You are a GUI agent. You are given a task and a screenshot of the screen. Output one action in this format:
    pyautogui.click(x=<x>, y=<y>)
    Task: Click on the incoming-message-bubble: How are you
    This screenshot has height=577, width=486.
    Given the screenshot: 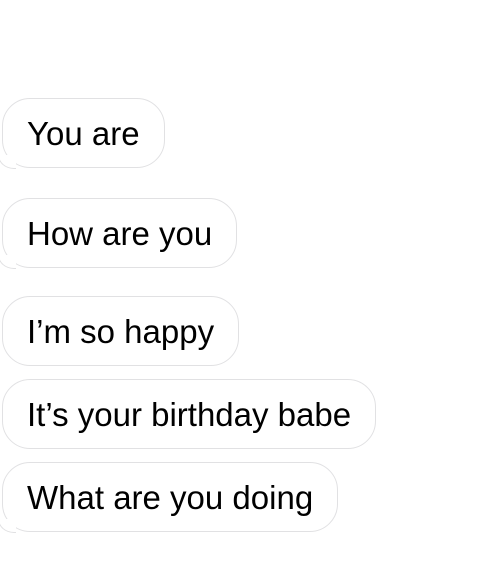 What is the action you would take?
    pyautogui.click(x=119, y=233)
    